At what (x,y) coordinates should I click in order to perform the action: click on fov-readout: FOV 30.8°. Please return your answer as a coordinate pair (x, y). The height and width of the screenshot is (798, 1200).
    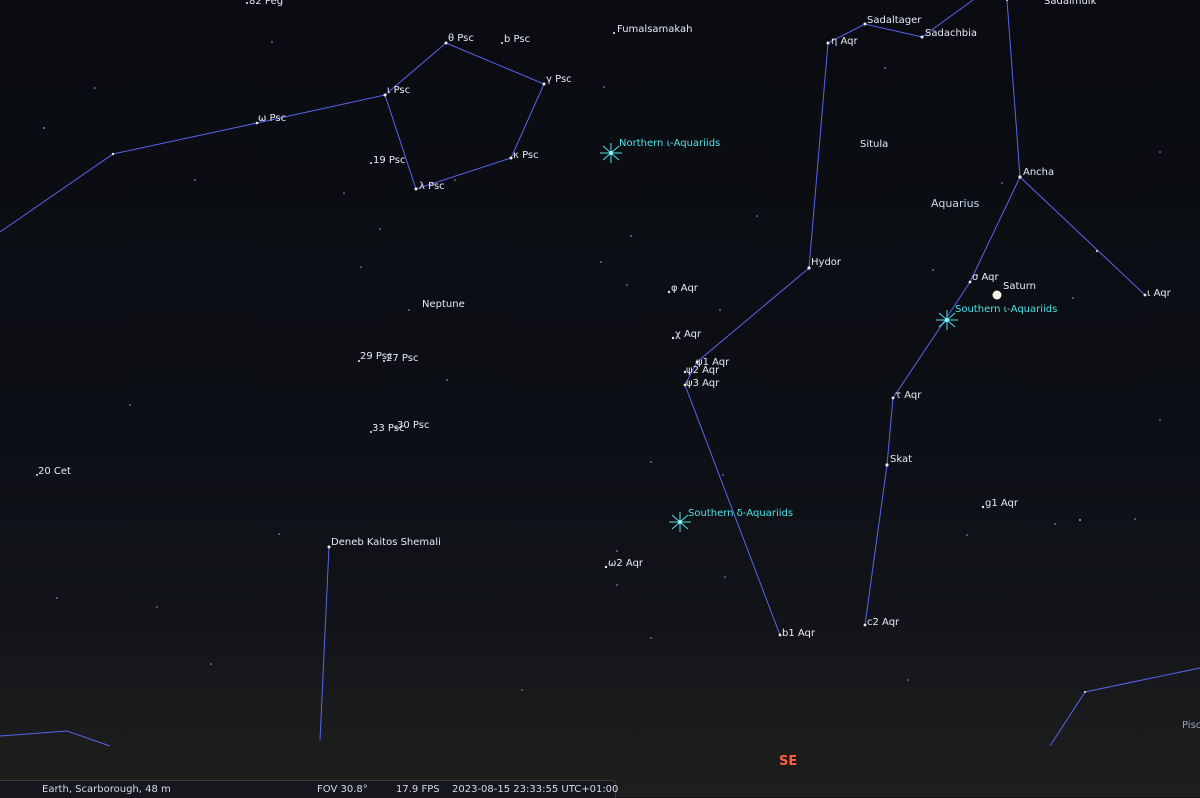
    Looking at the image, I should click on (342, 789).